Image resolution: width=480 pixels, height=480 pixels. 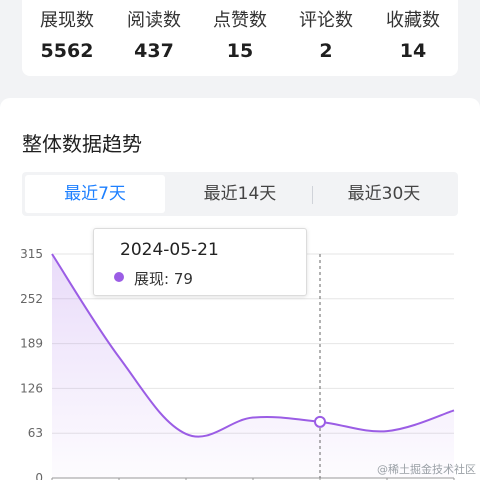 What do you see at coordinates (320, 421) in the screenshot?
I see `hover-point` at bounding box center [320, 421].